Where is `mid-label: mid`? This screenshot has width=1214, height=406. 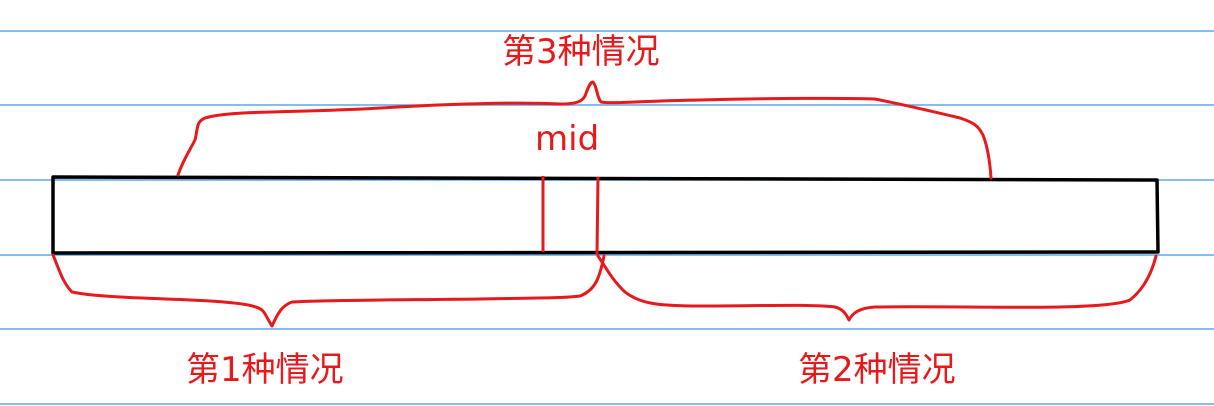 mid-label: mid is located at coordinates (567, 139).